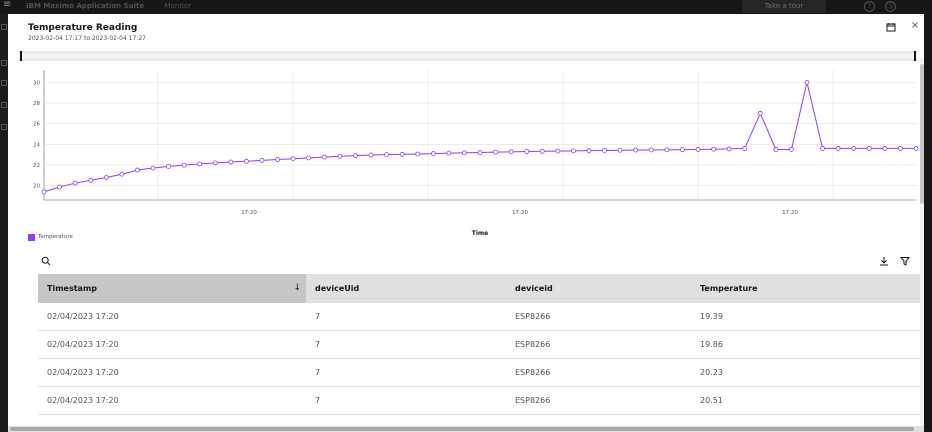 The image size is (932, 432). I want to click on legend-label: Temperature, so click(55, 237).